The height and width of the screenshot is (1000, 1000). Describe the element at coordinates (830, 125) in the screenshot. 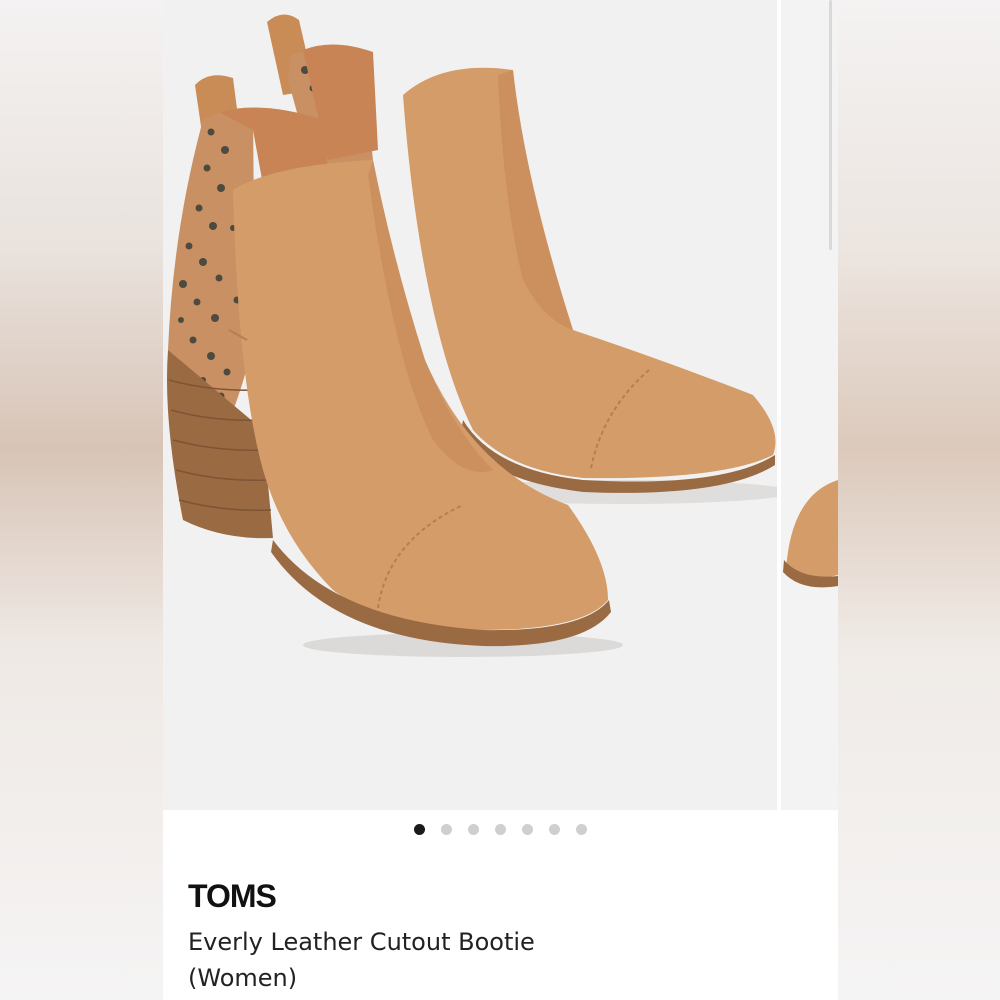

I see `scroll-indicator` at that location.